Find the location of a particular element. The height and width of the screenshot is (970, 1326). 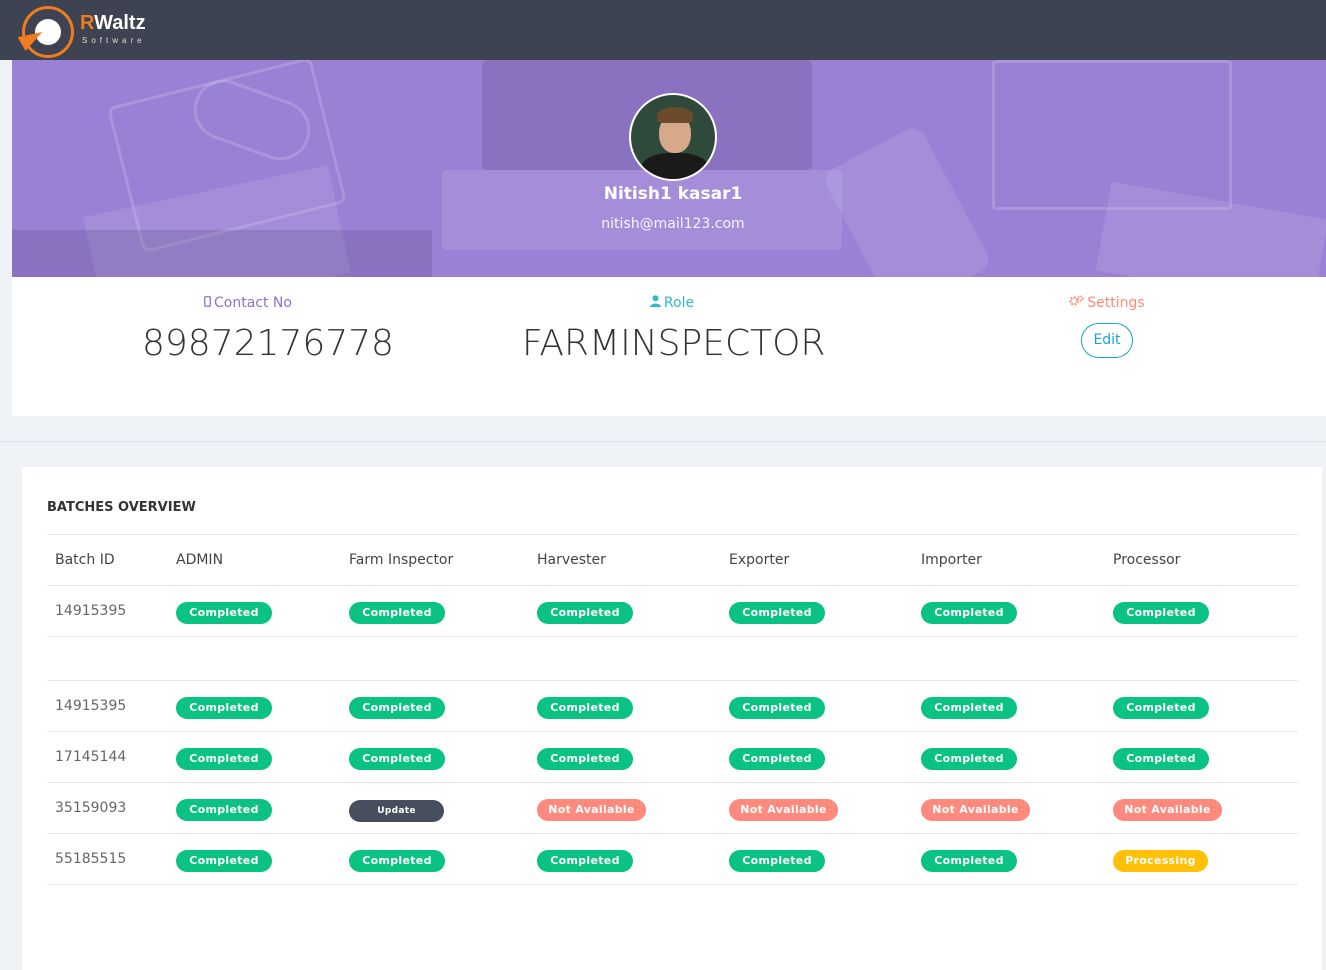

edit-button: Edit is located at coordinates (1107, 340).